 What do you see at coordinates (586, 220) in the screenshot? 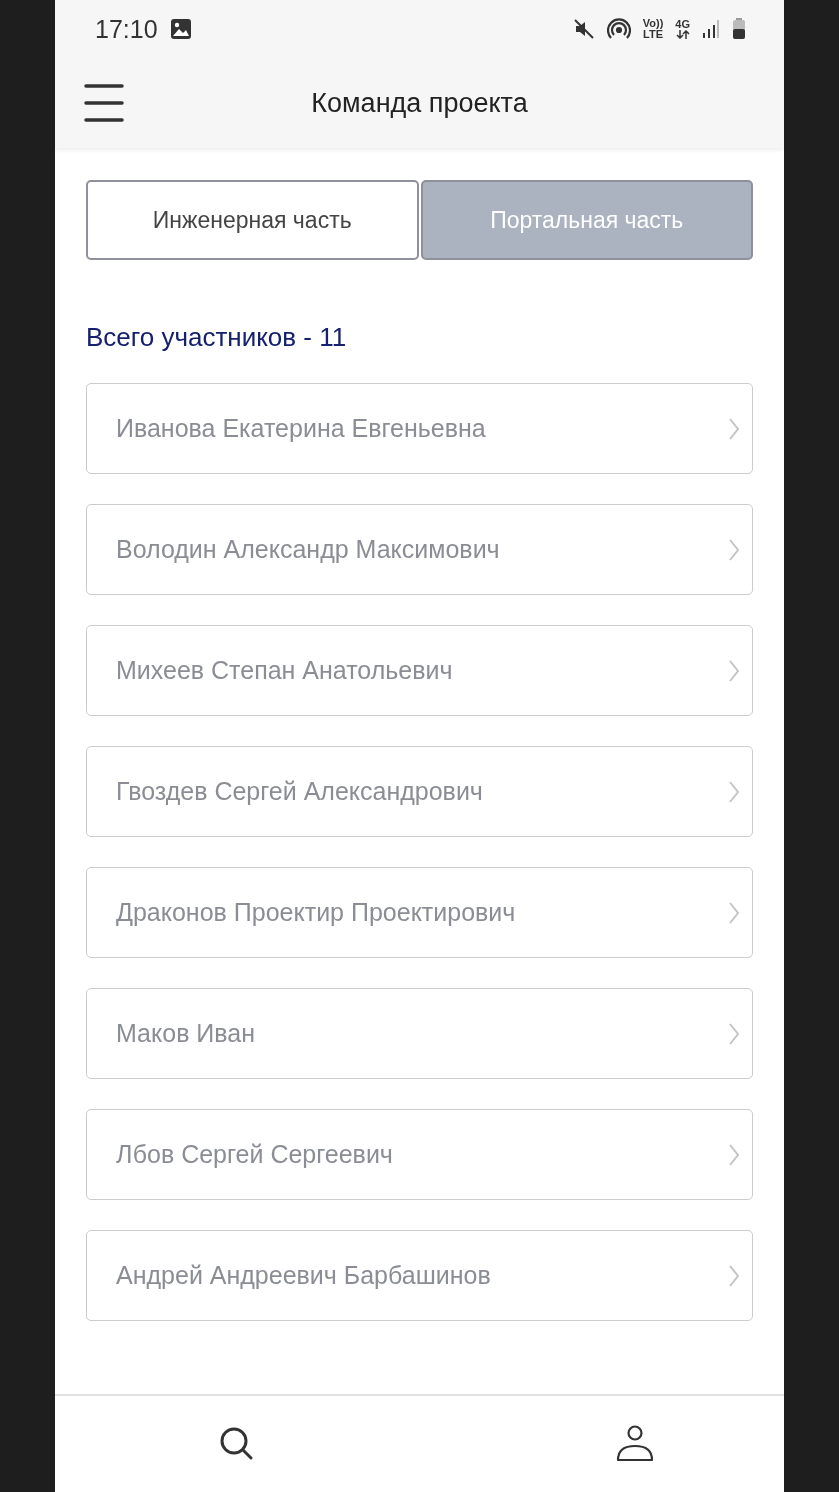
I see `tab: Портальная часть` at bounding box center [586, 220].